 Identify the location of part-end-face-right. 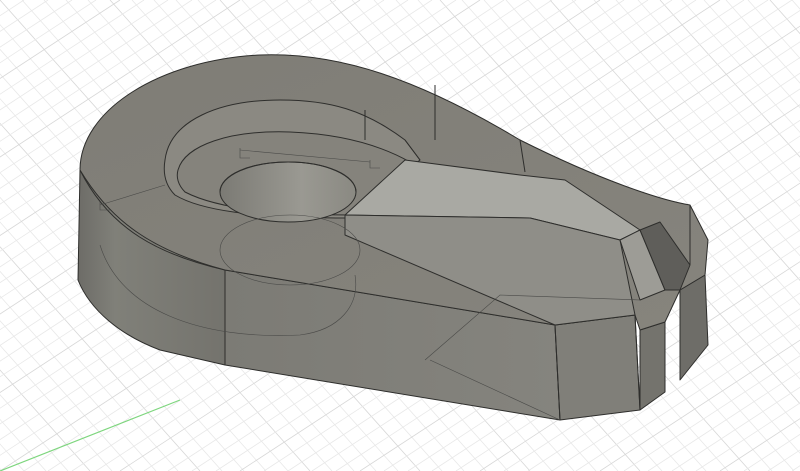
(652, 366).